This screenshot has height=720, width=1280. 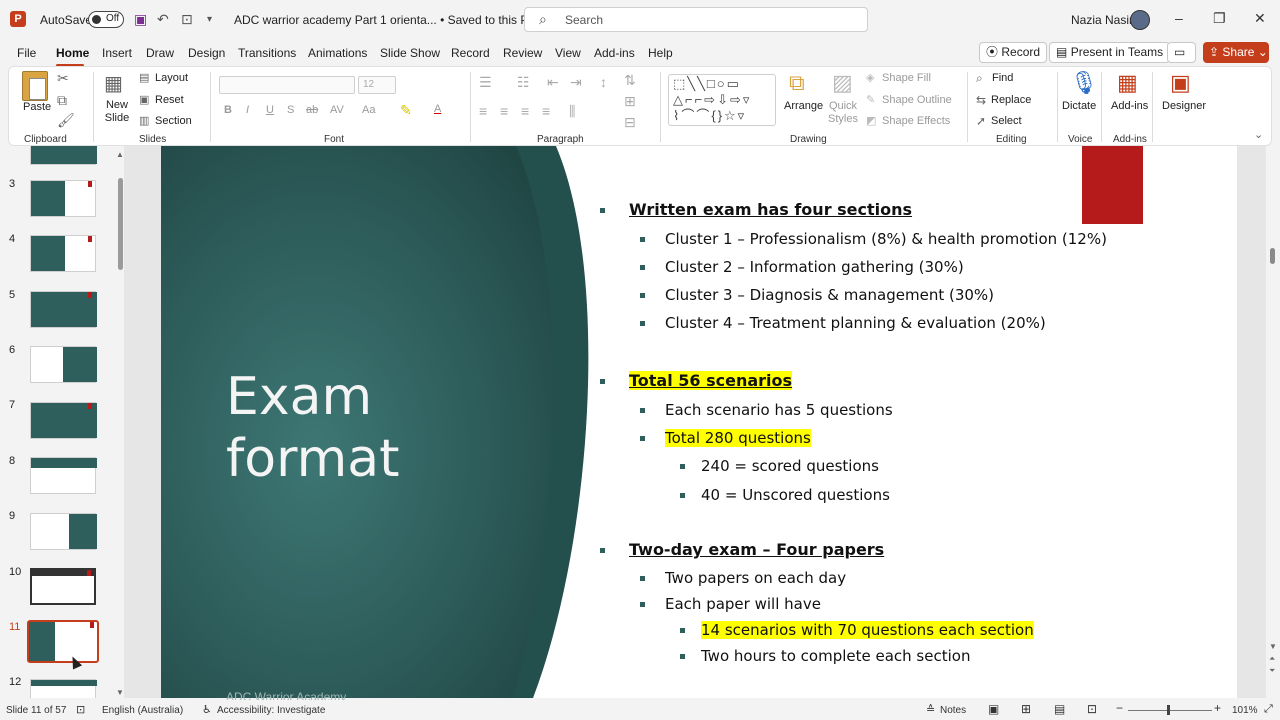 I want to click on align-left-icon: ≡, so click(x=483, y=111).